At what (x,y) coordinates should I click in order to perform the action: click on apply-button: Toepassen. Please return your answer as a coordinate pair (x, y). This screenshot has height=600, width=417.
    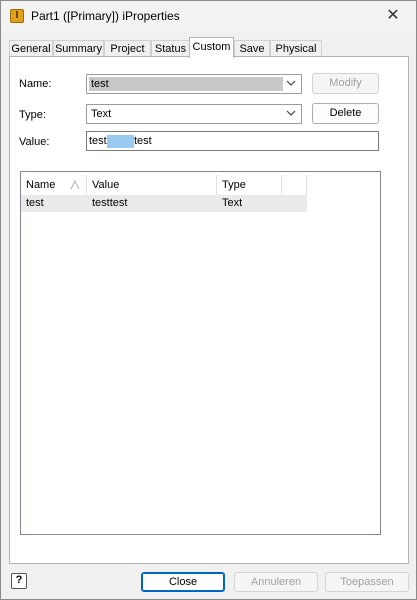
    Looking at the image, I should click on (367, 582).